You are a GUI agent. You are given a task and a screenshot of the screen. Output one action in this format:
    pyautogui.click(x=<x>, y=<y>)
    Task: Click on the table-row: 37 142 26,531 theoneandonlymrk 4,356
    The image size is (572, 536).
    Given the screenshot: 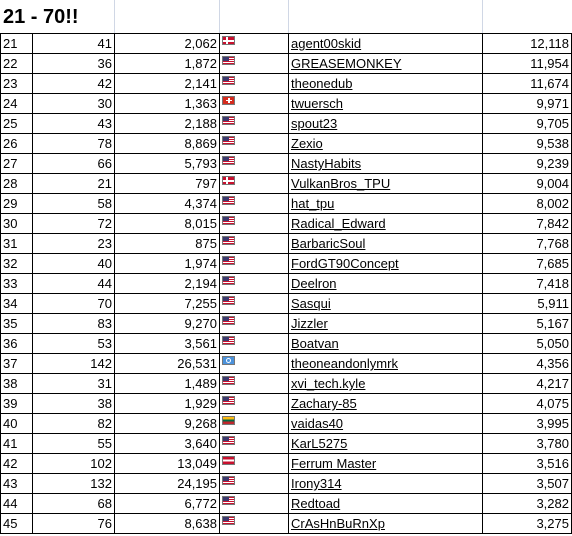 What is the action you would take?
    pyautogui.click(x=286, y=363)
    